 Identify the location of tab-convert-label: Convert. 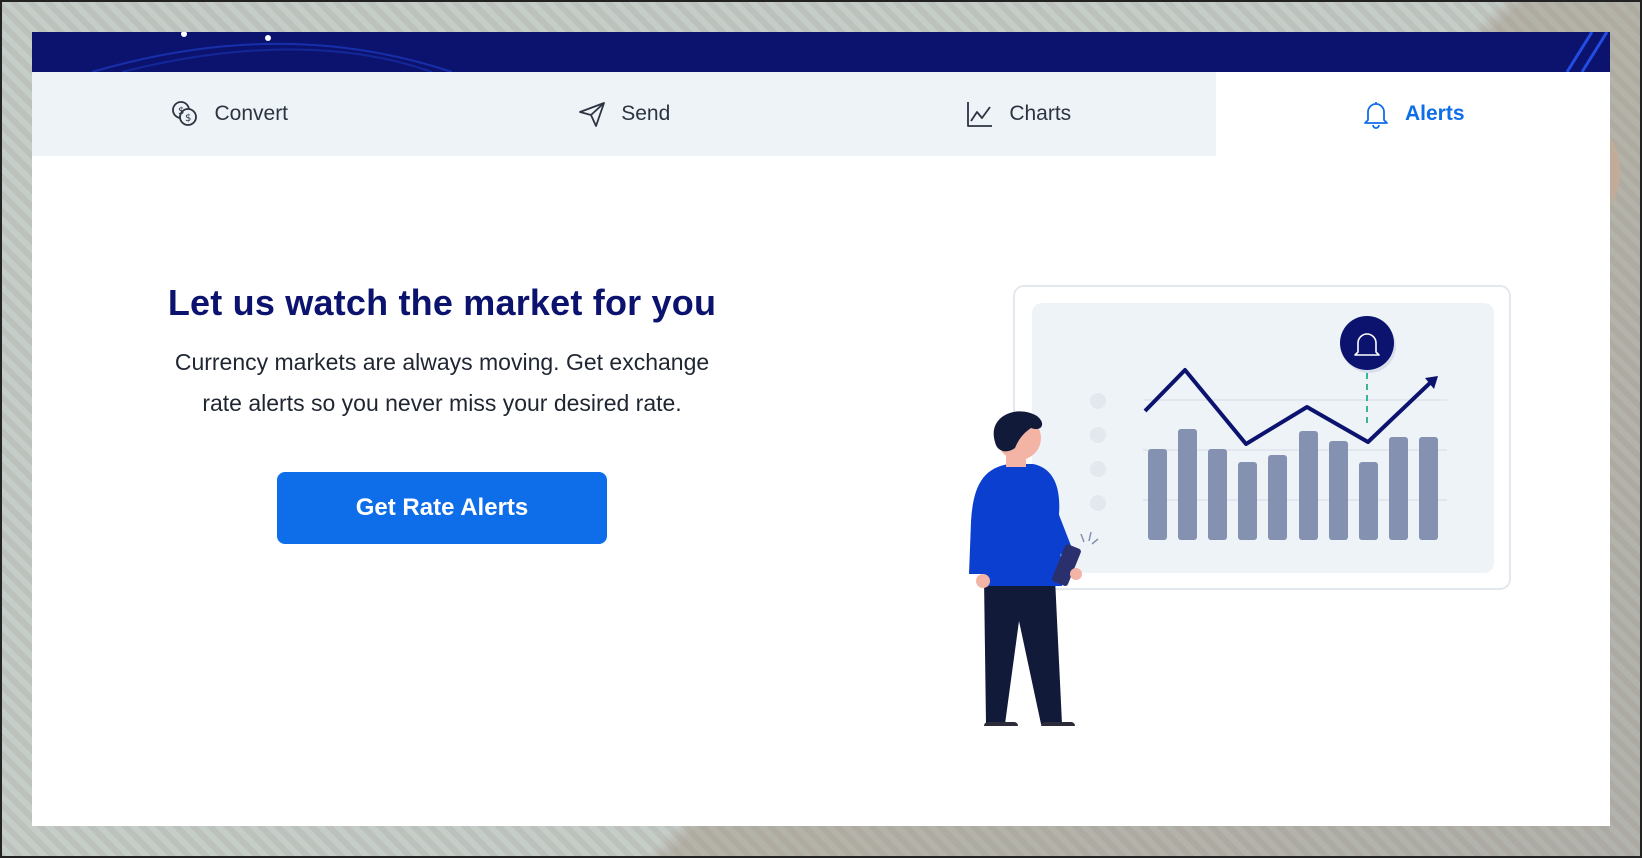
(251, 113).